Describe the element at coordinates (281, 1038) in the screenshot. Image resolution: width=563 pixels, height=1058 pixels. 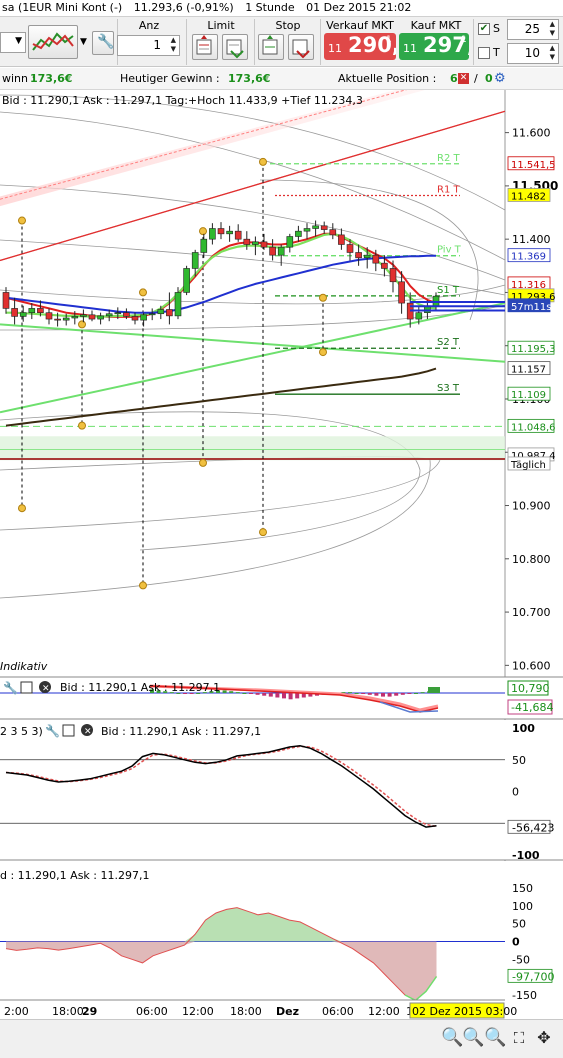
I see `bottom-toolbar: 🔍 🔍 🔍 ⛶ ✥` at that location.